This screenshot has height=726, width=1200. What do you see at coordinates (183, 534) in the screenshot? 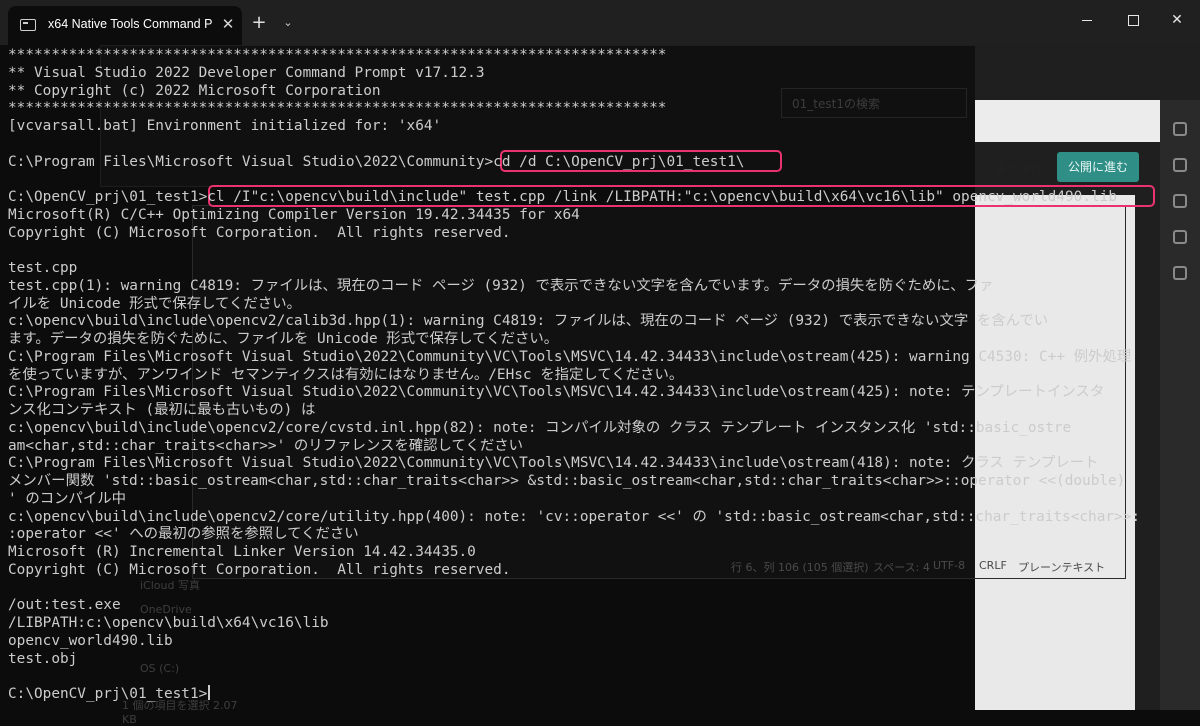
I see `console-line: :operator <<' への最初の参照を参照してください` at bounding box center [183, 534].